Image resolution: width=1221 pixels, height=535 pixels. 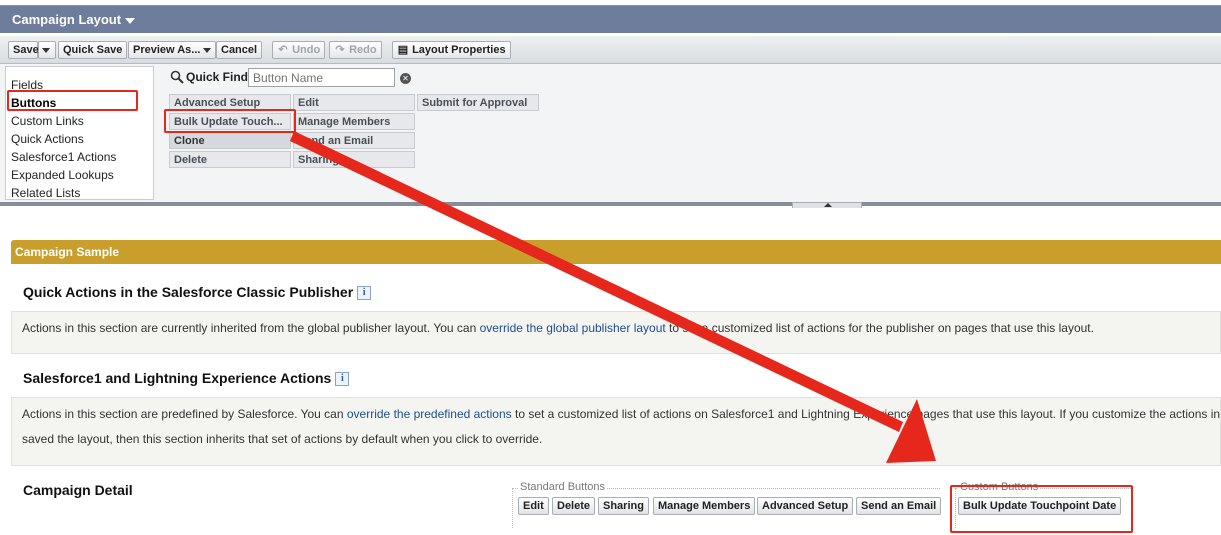 I want to click on undo-icon: ↶, so click(x=283, y=50).